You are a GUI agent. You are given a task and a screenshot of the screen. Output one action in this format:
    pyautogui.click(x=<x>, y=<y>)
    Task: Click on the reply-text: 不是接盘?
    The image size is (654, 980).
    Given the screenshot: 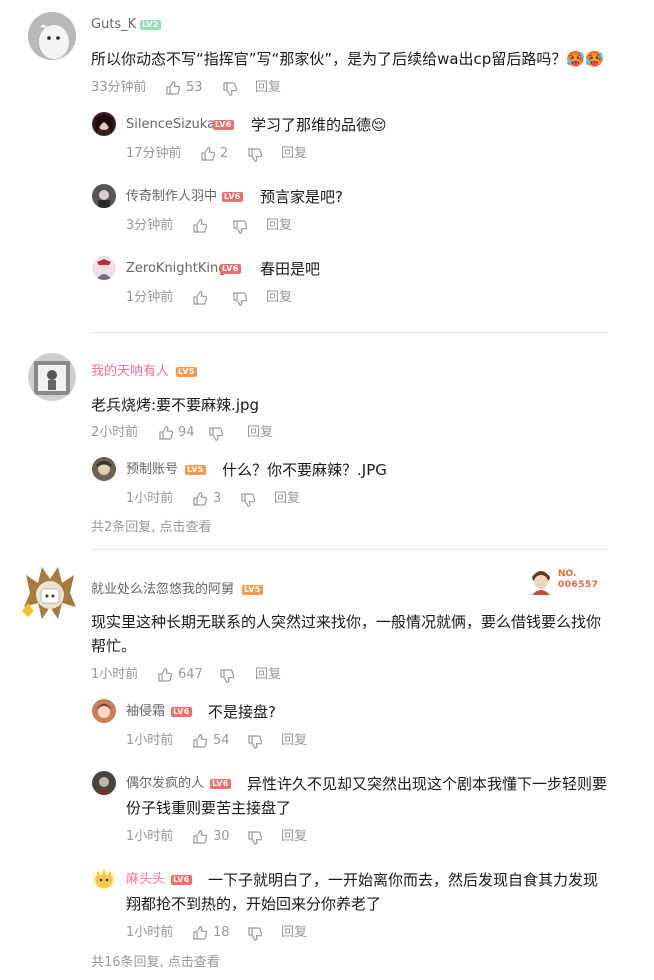 What is the action you would take?
    pyautogui.click(x=242, y=712)
    